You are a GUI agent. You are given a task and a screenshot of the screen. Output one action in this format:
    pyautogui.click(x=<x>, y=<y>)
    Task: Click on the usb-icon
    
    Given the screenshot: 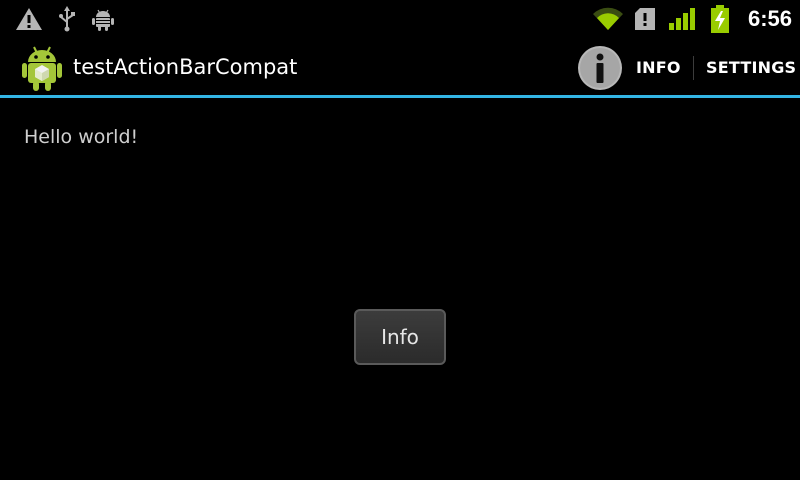 What is the action you would take?
    pyautogui.click(x=67, y=19)
    